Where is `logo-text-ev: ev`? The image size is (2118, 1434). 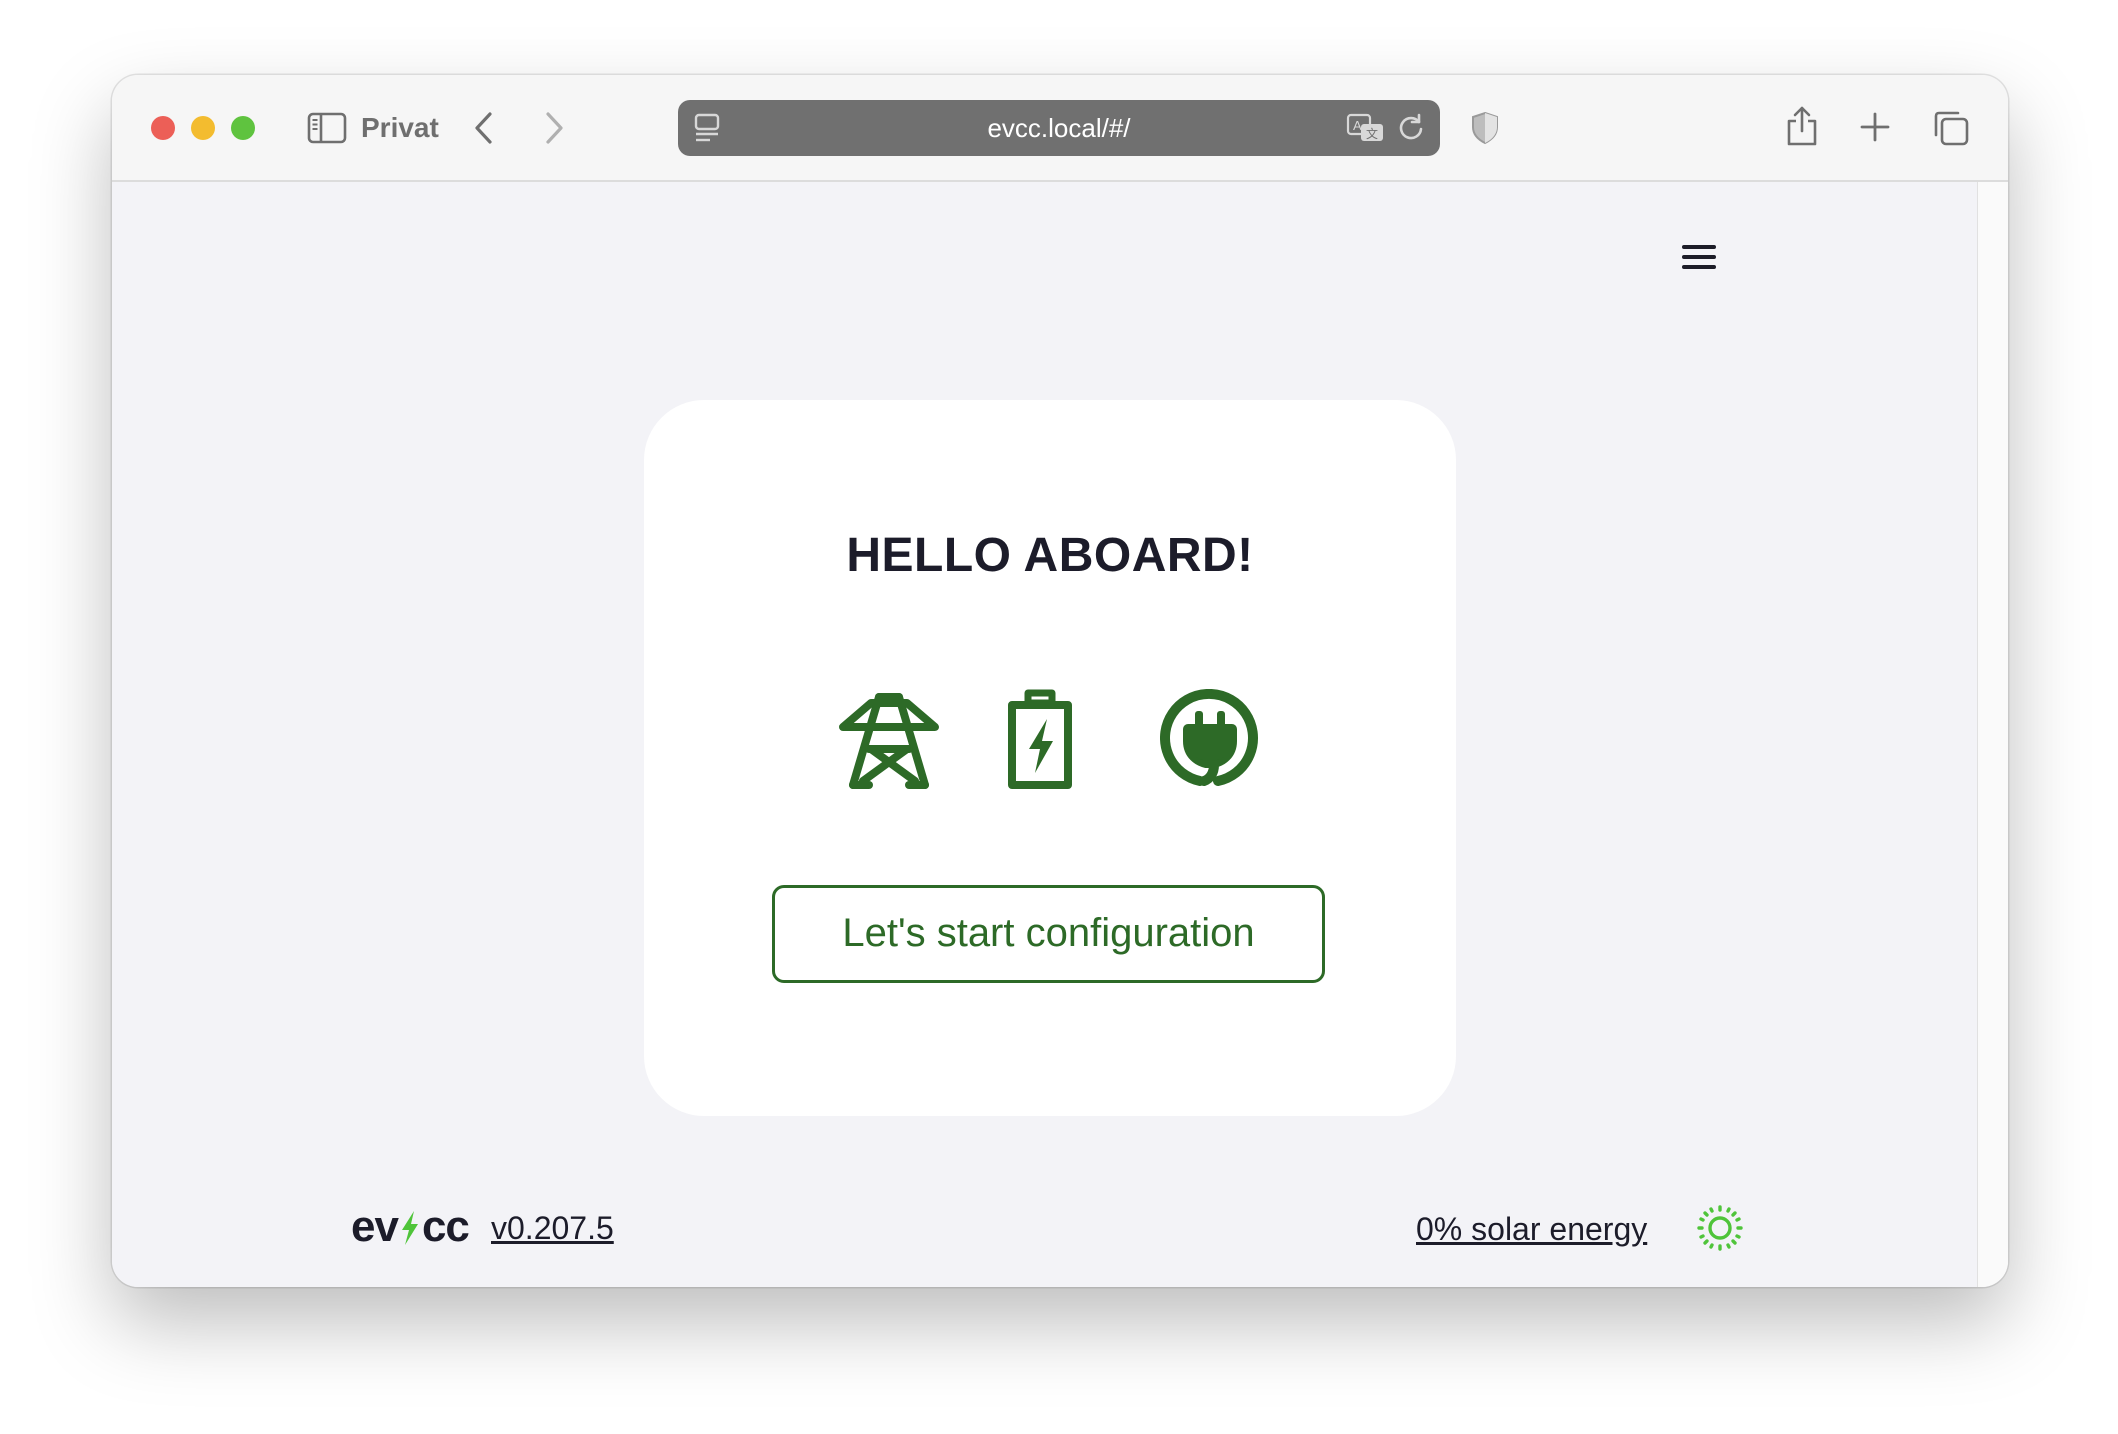
logo-text-ev: ev is located at coordinates (375, 1226).